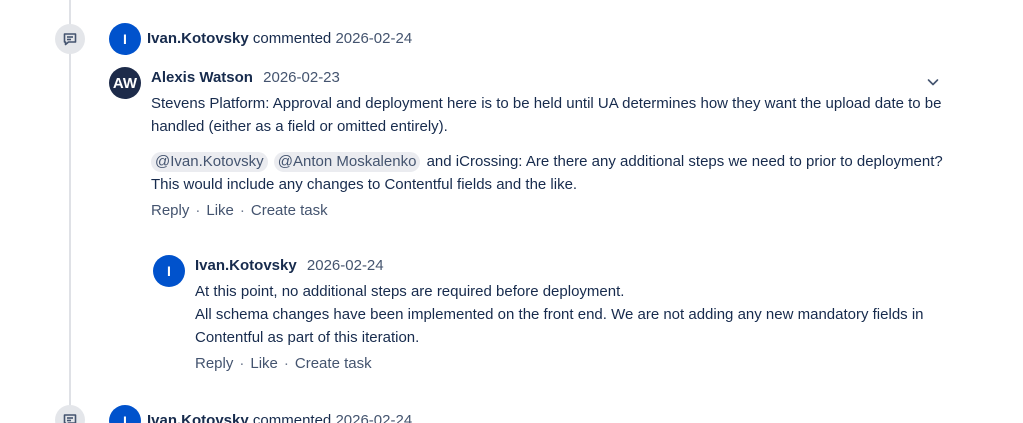  Describe the element at coordinates (347, 162) in the screenshot. I see `mention: @Anton Moskalenko` at that location.